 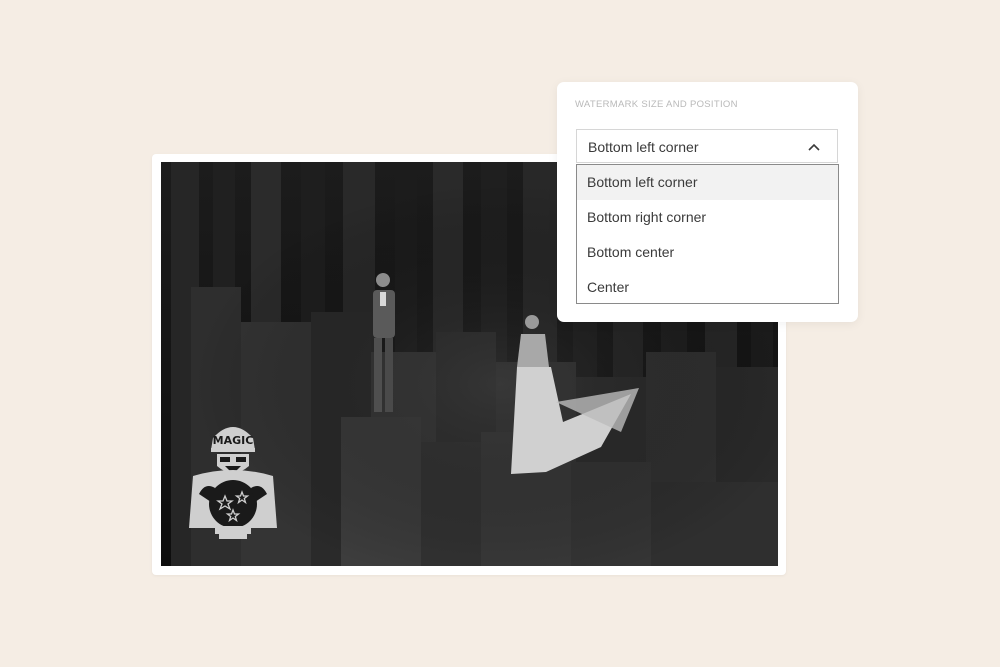 What do you see at coordinates (707, 146) in the screenshot?
I see `position-select: Bottom left corner` at bounding box center [707, 146].